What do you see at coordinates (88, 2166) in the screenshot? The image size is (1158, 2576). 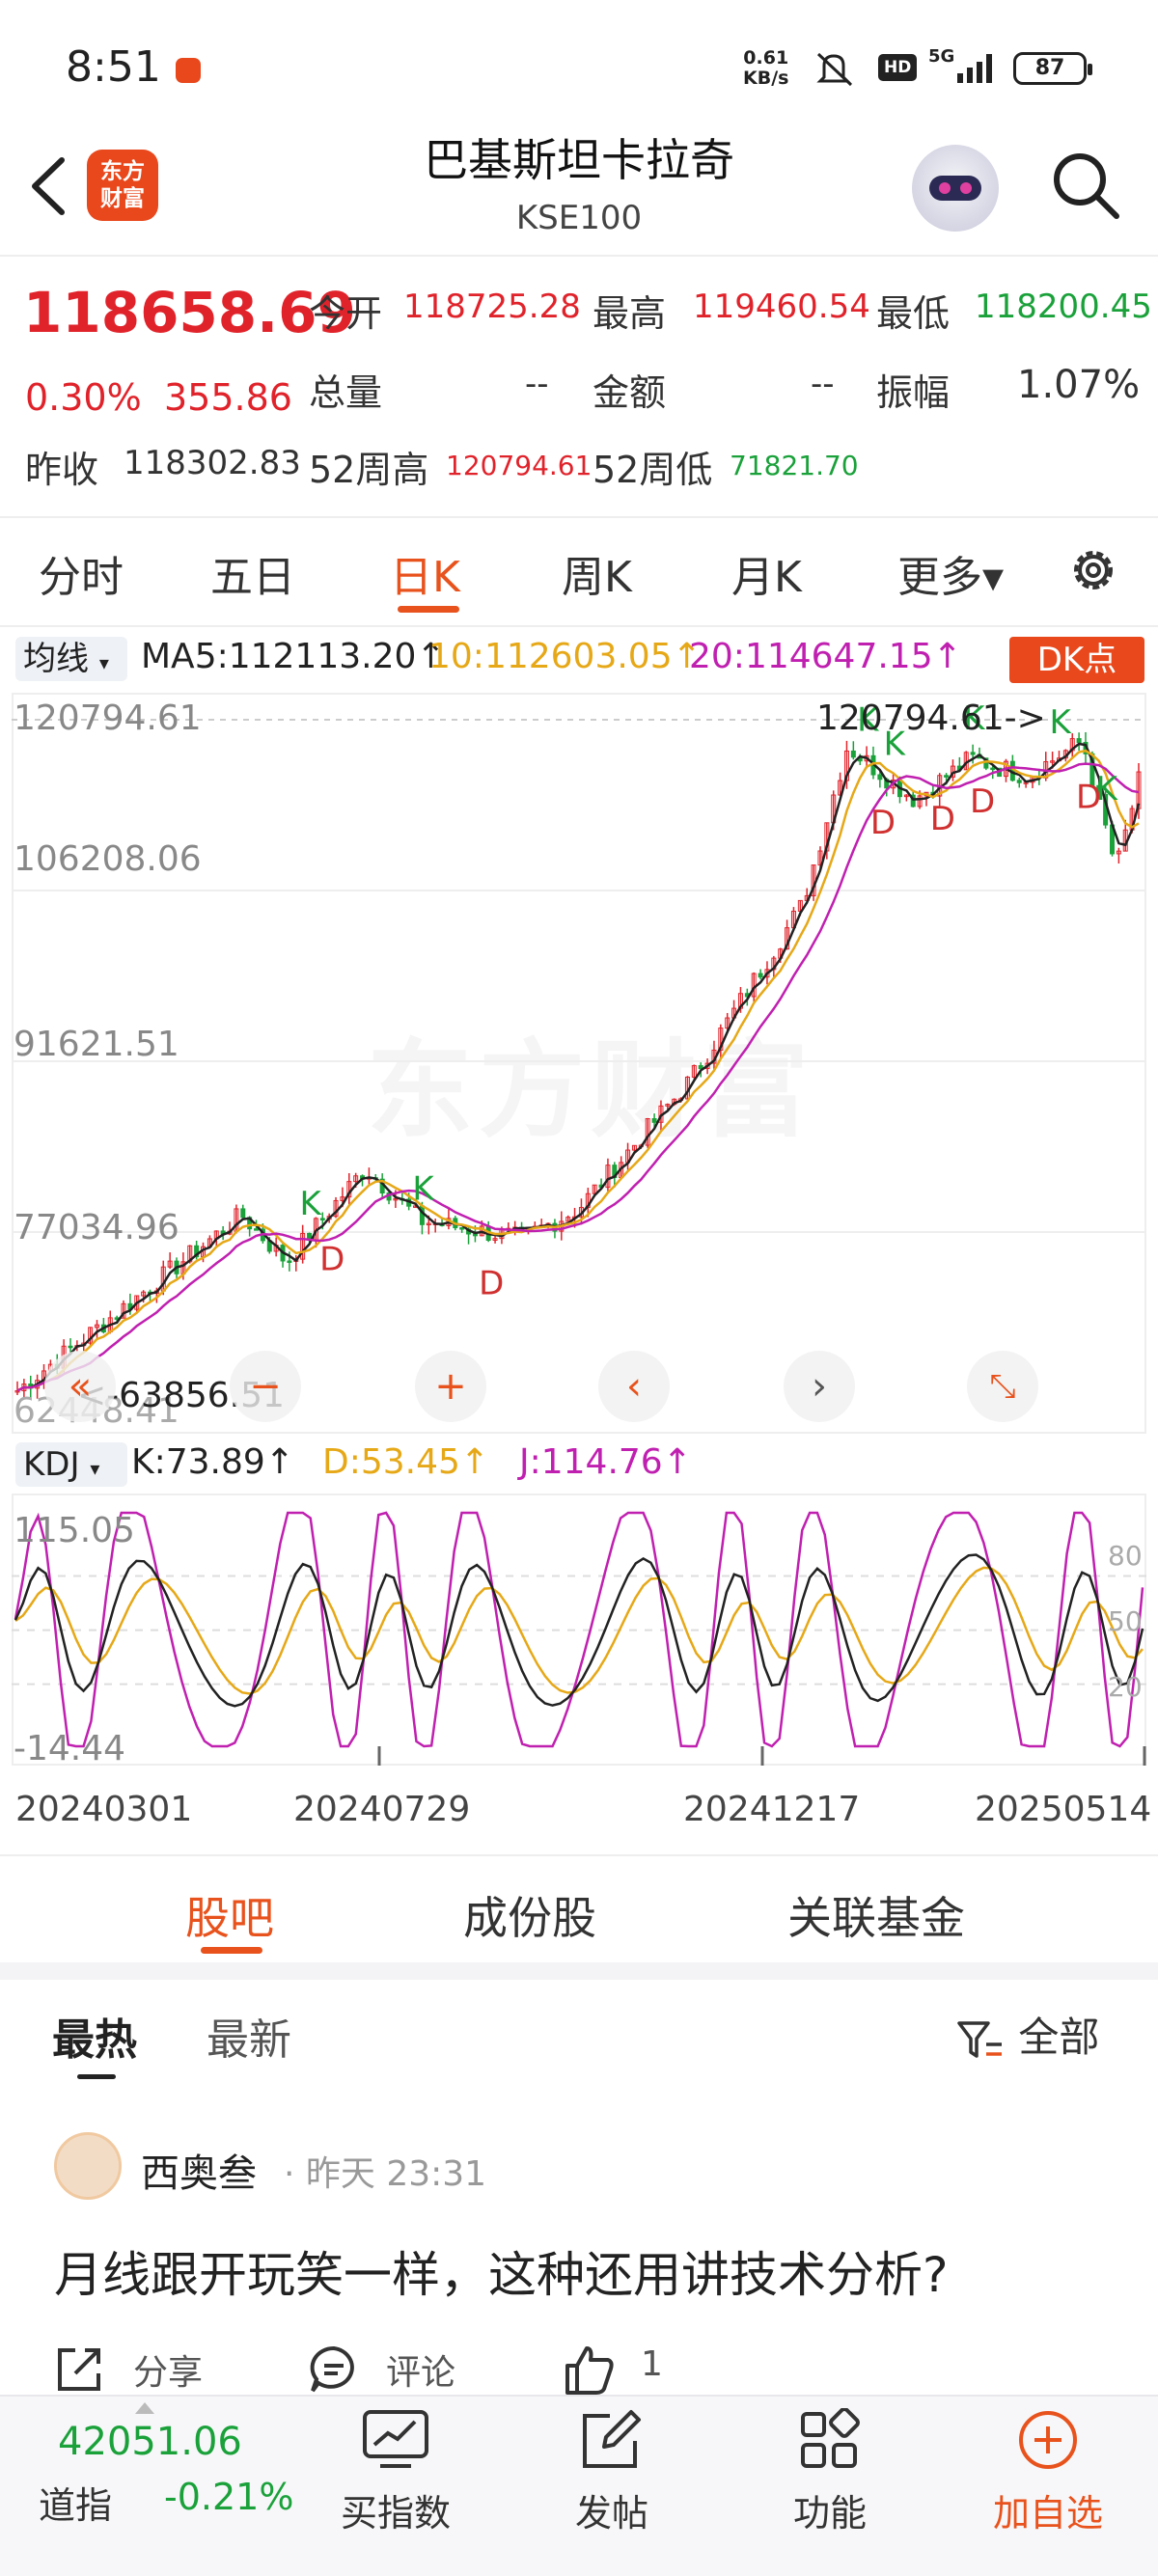 I see `avatar` at bounding box center [88, 2166].